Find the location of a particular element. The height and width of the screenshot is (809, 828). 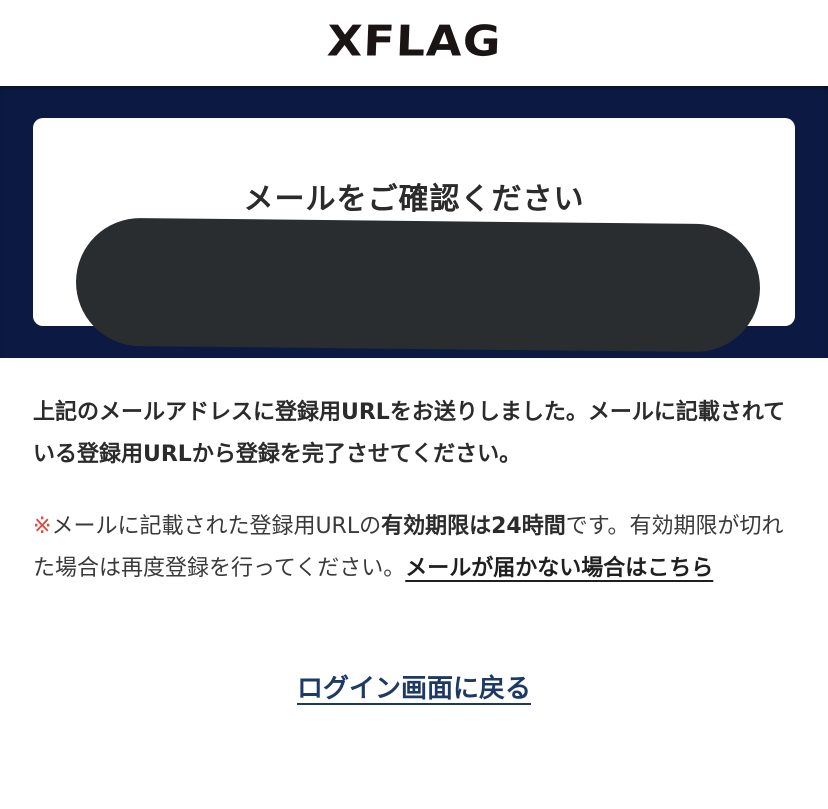

back-to-login-link: ログイン画面に戻る is located at coordinates (414, 689).